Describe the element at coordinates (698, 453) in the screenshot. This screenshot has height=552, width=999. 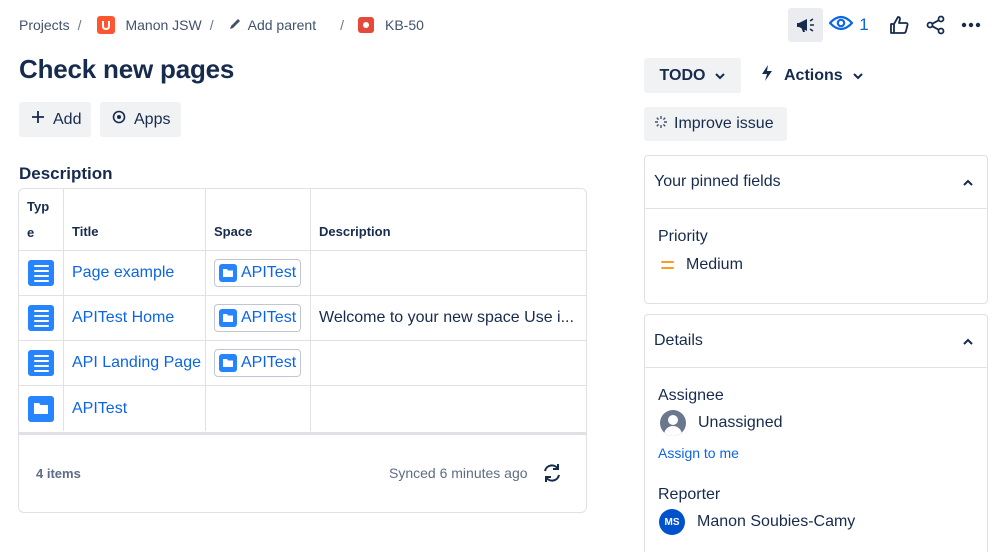
I see `assign-to-me-link: Assign to me` at that location.